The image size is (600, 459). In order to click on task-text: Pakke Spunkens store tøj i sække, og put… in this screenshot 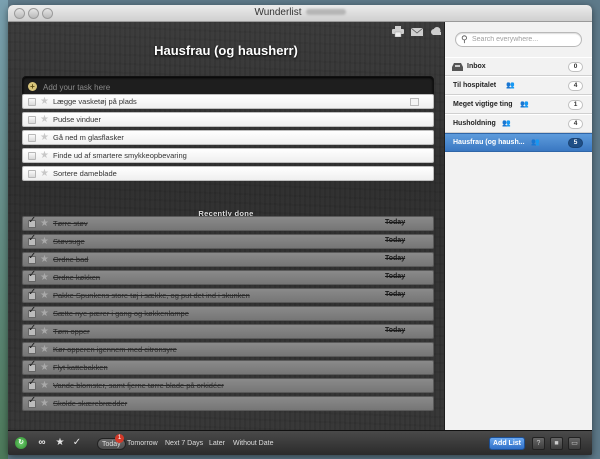, I will do `click(151, 295)`.